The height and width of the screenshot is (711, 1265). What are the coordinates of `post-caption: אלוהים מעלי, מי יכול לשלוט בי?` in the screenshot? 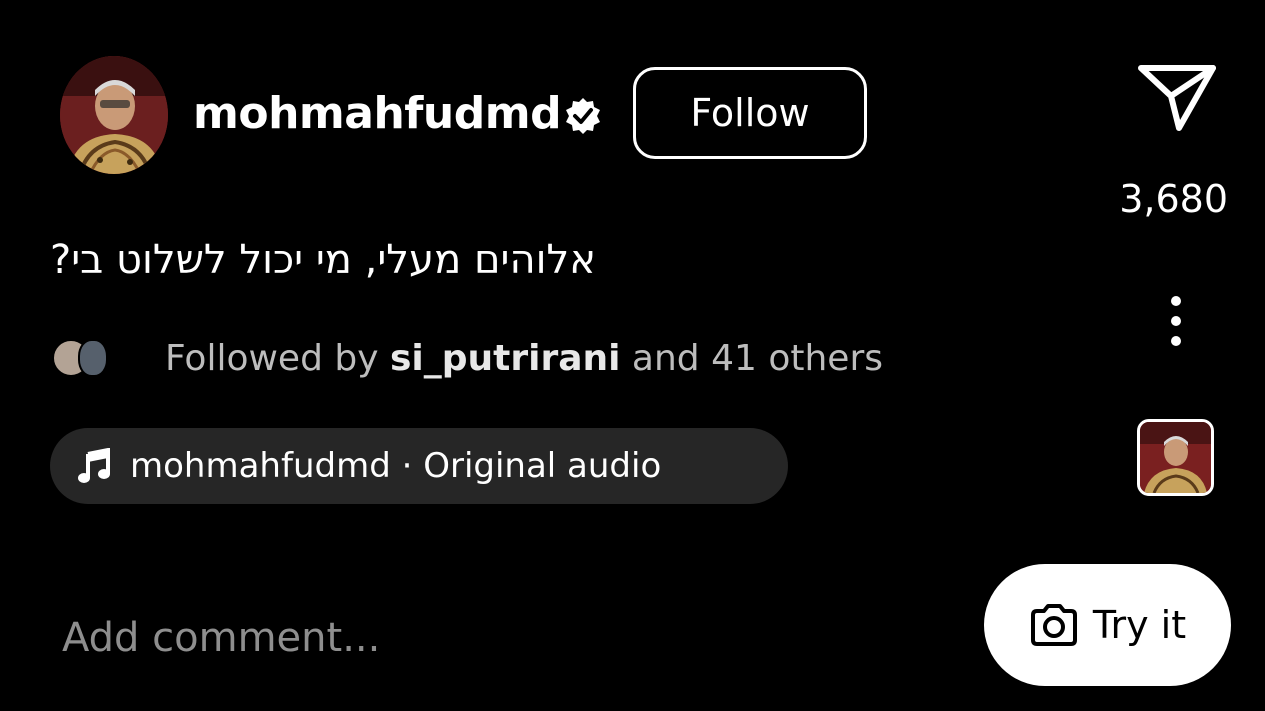 It's located at (323, 260).